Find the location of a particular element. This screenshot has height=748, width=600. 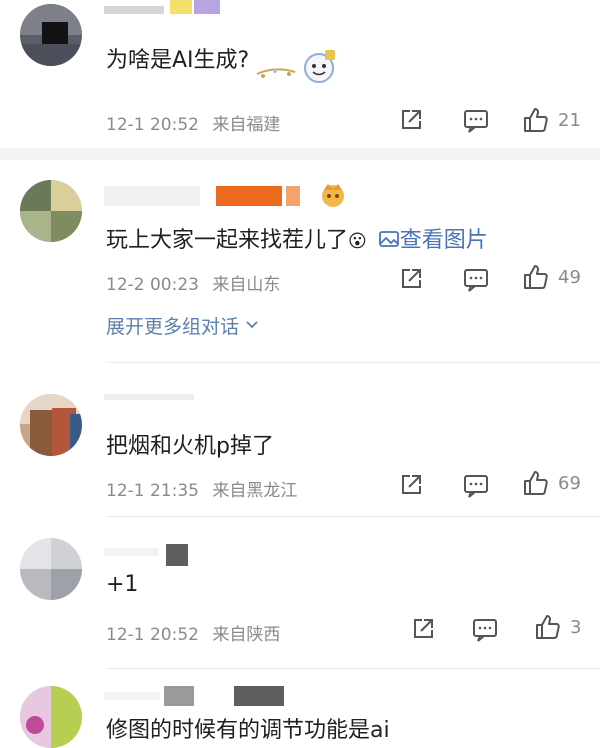

image-icon is located at coordinates (388, 239).